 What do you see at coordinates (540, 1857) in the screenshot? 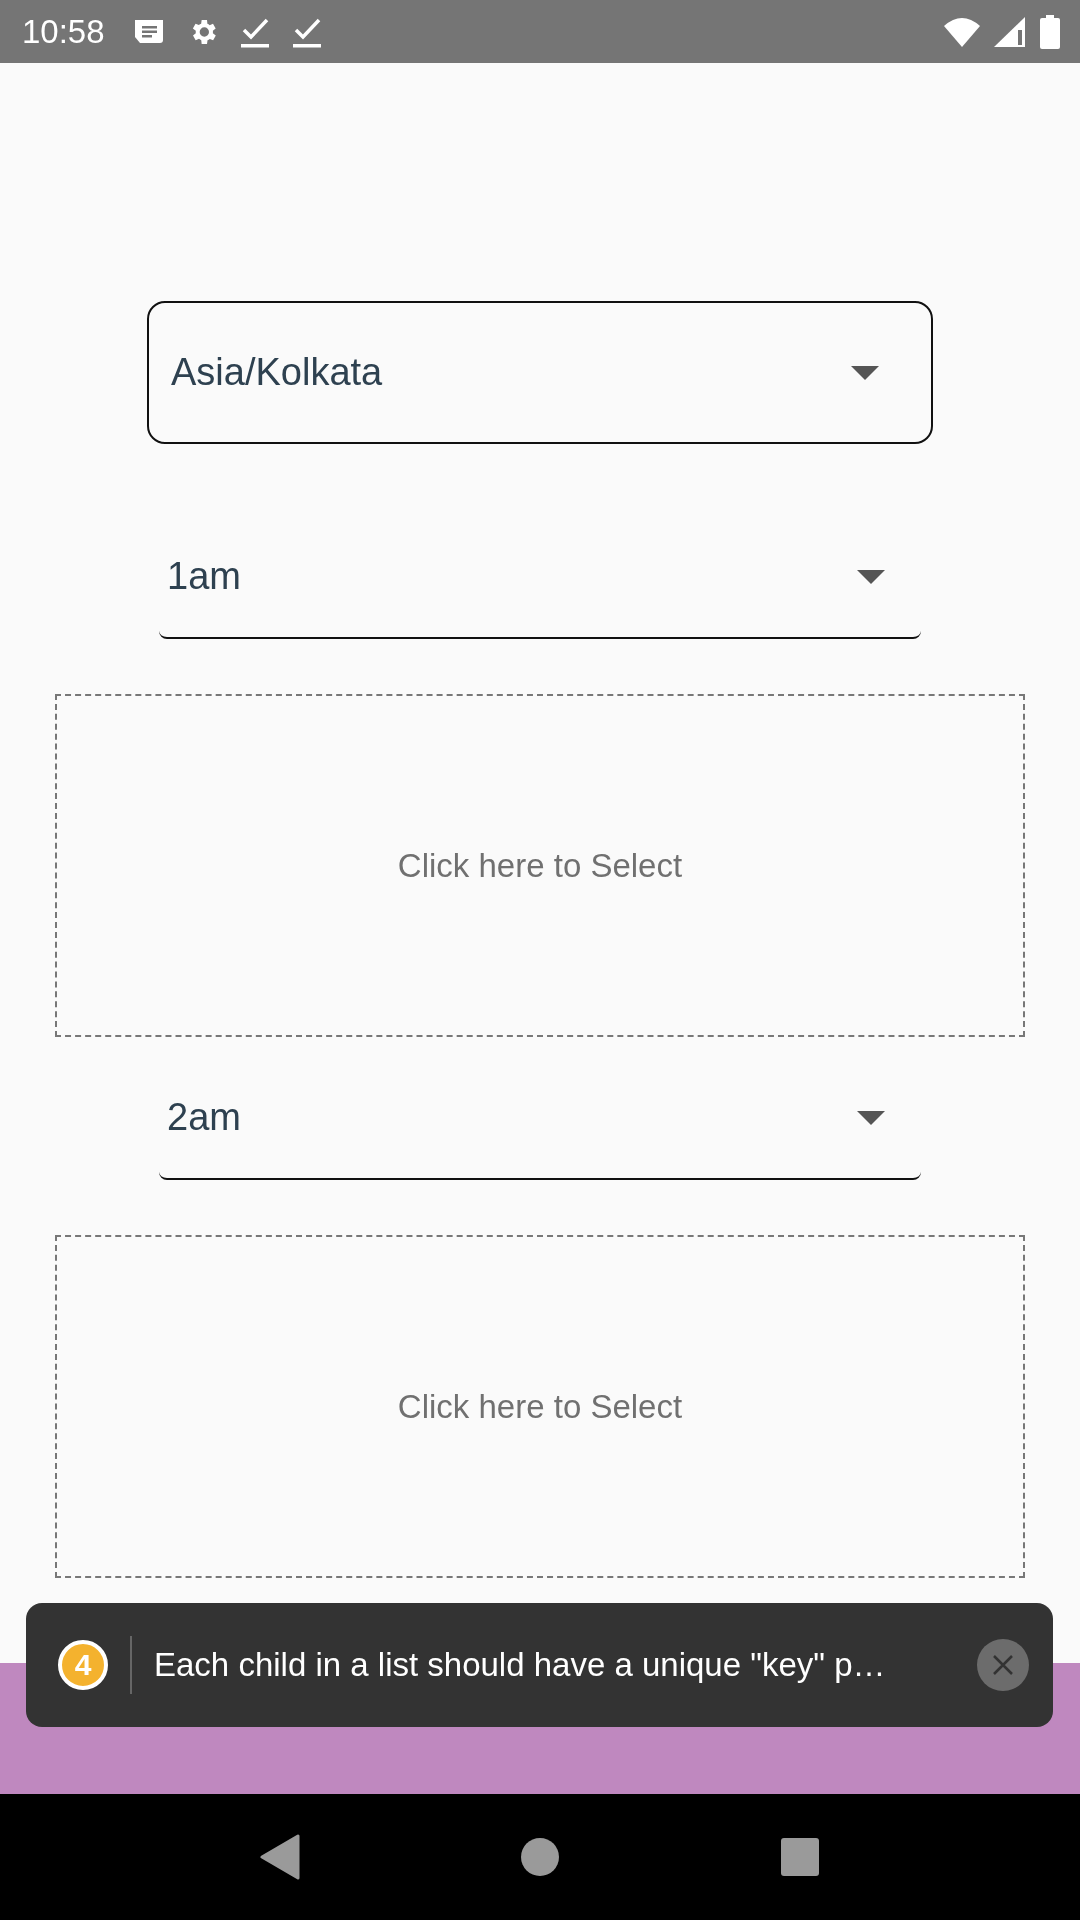
I see `home-icon` at bounding box center [540, 1857].